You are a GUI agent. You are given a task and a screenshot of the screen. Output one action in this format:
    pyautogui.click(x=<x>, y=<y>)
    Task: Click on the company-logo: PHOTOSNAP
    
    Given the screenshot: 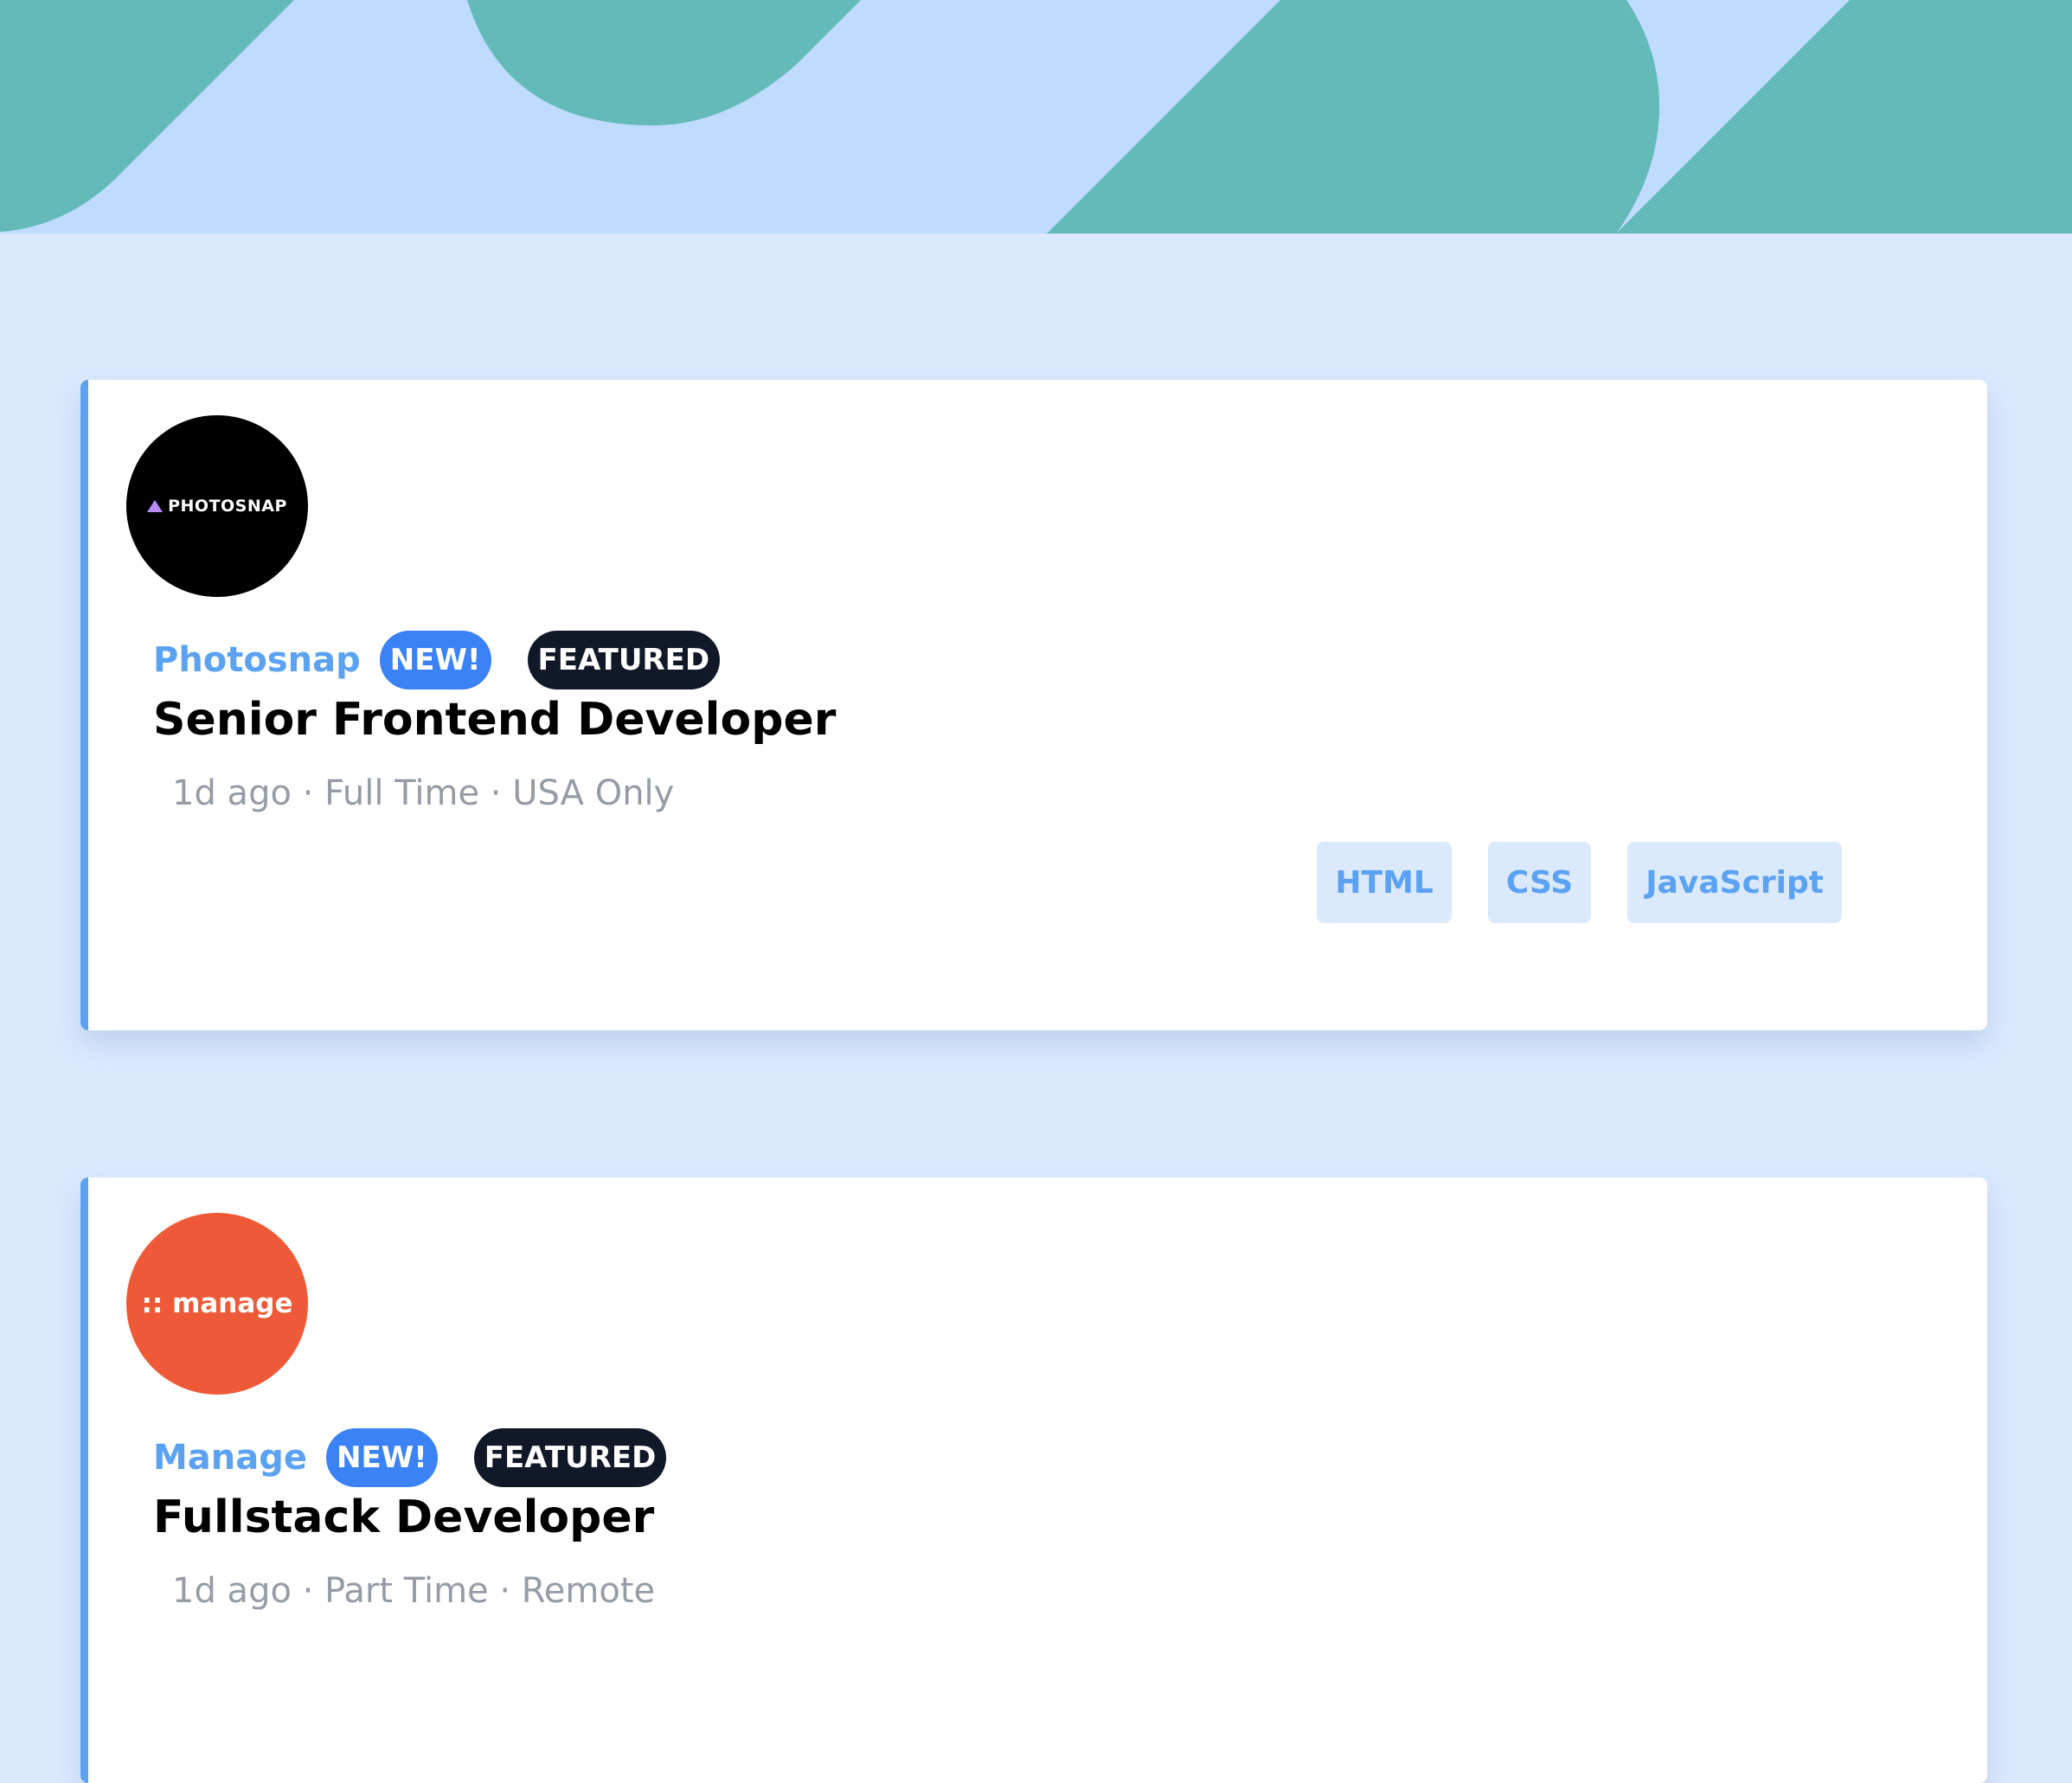 What is the action you would take?
    pyautogui.click(x=217, y=506)
    